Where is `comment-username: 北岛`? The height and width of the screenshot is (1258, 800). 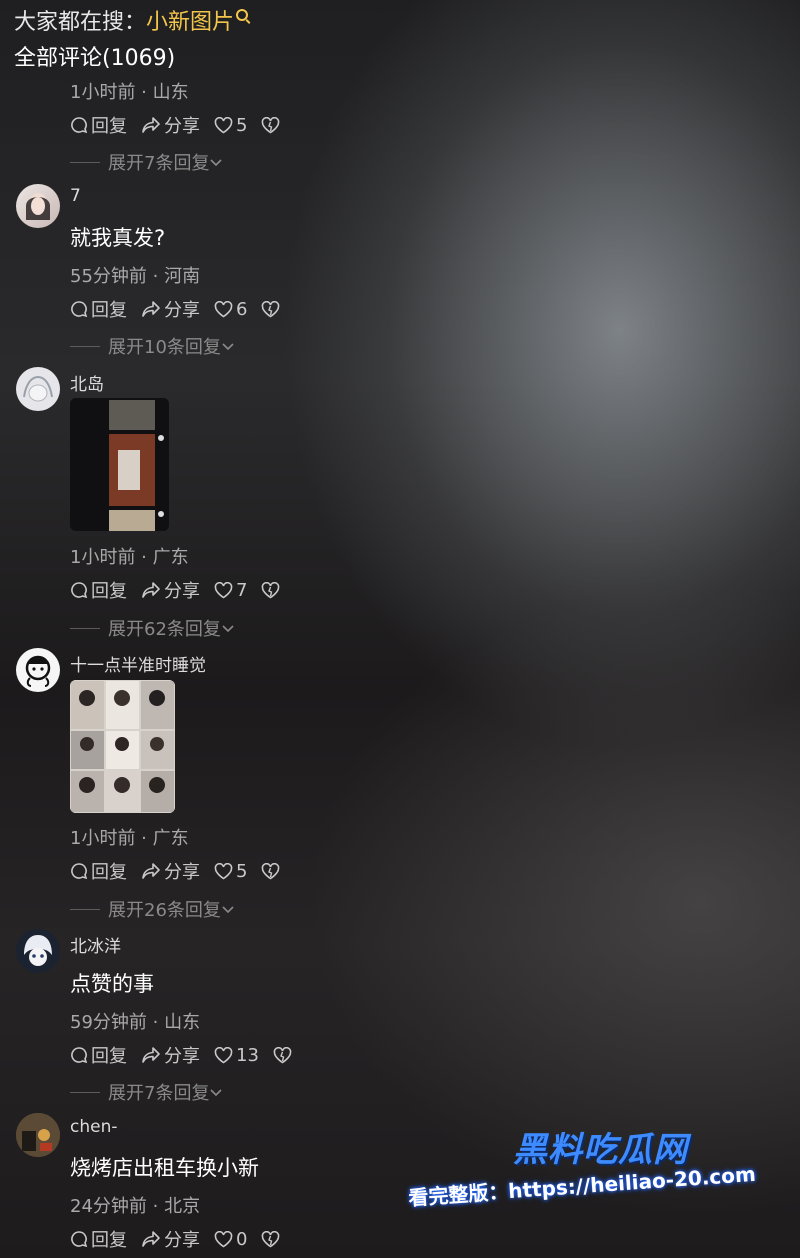
comment-username: 北岛 is located at coordinates (87, 382).